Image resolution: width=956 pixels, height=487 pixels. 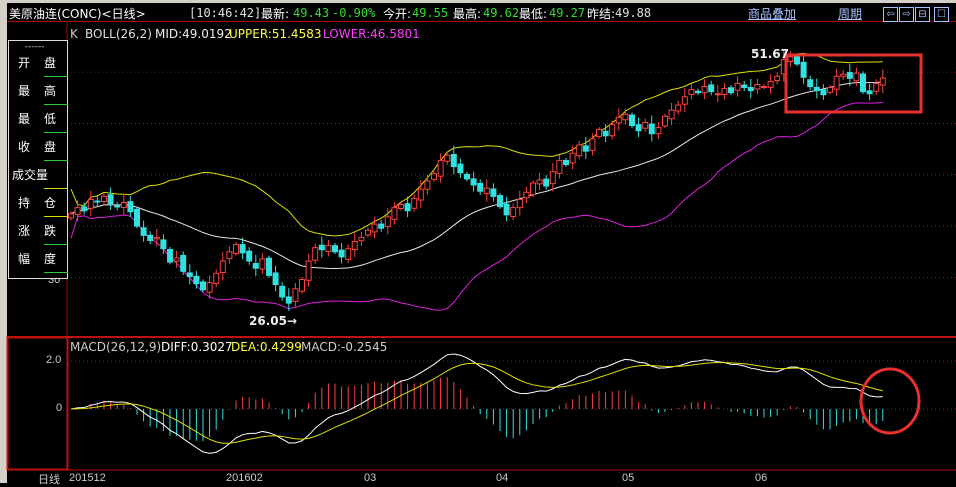 I want to click on info-panel: ------ 开盘最高最低收盘成交量持仓涨跌幅度, so click(x=38, y=159).